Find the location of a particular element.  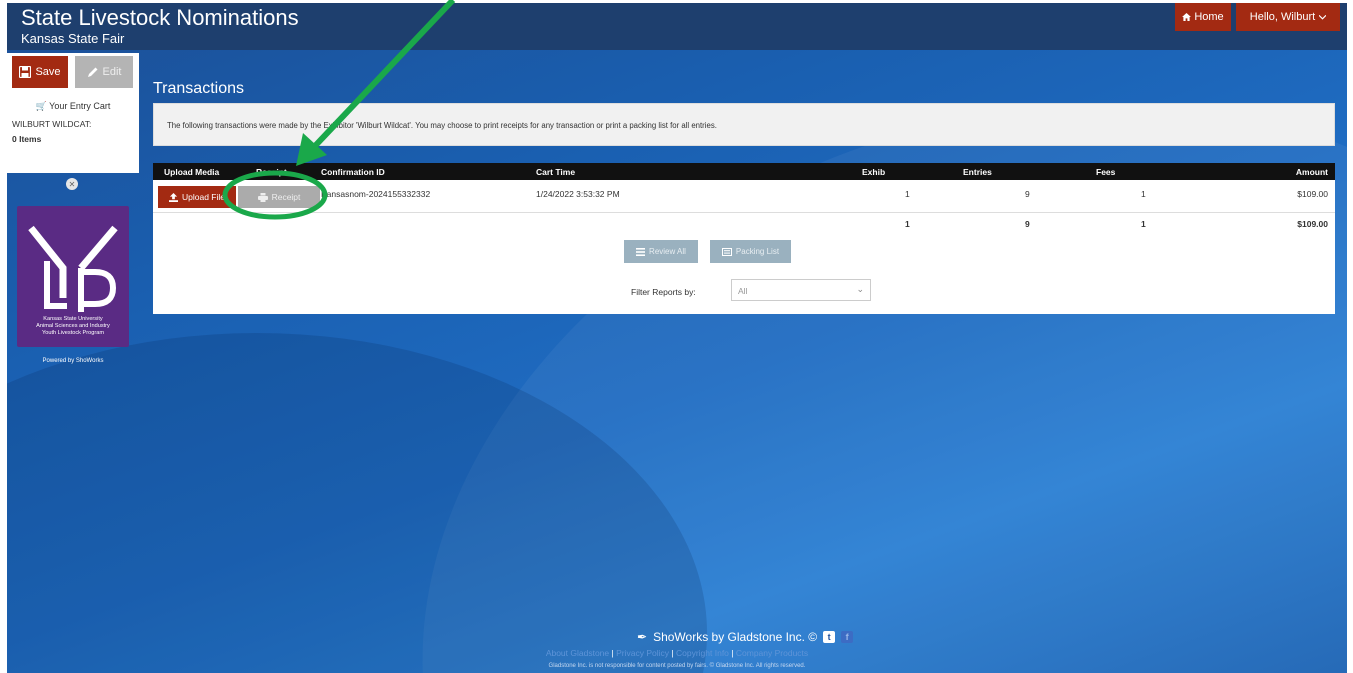

footer-brand-text: ShoWorks by Gladstone Inc. © is located at coordinates (735, 637).